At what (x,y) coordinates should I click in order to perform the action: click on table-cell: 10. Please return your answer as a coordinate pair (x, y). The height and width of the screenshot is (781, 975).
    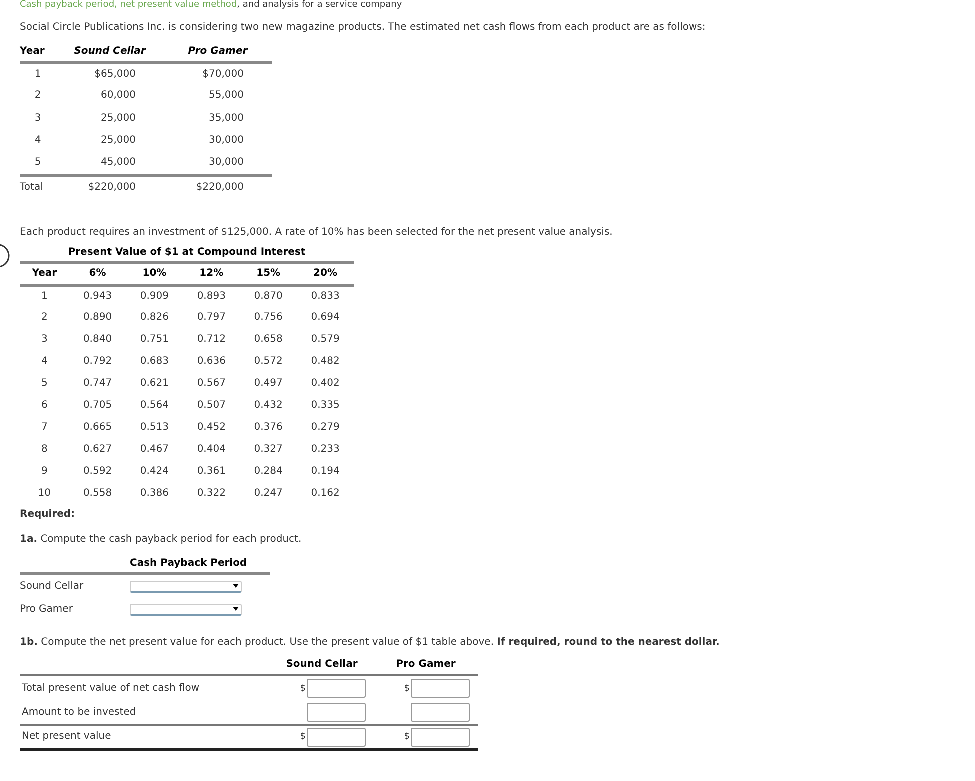
    Looking at the image, I should click on (45, 493).